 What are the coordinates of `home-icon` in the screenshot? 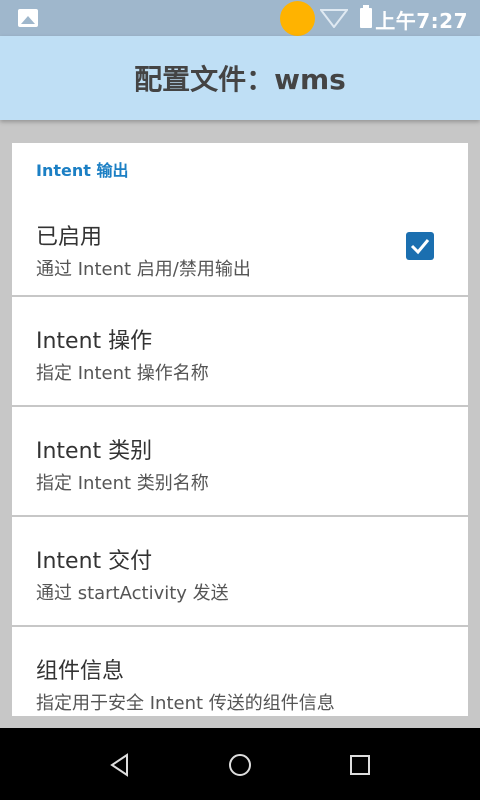 It's located at (240, 765).